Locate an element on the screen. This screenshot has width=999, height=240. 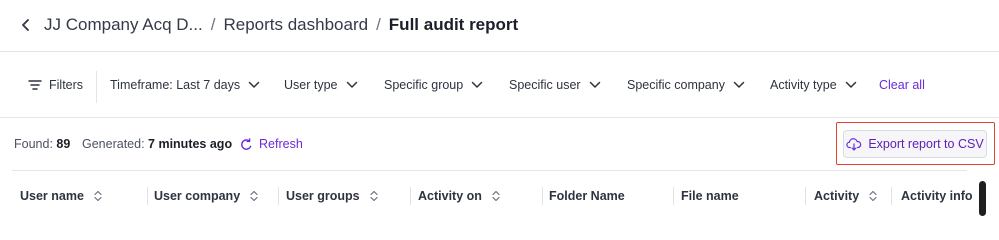
generated-label: Generated: is located at coordinates (113, 144).